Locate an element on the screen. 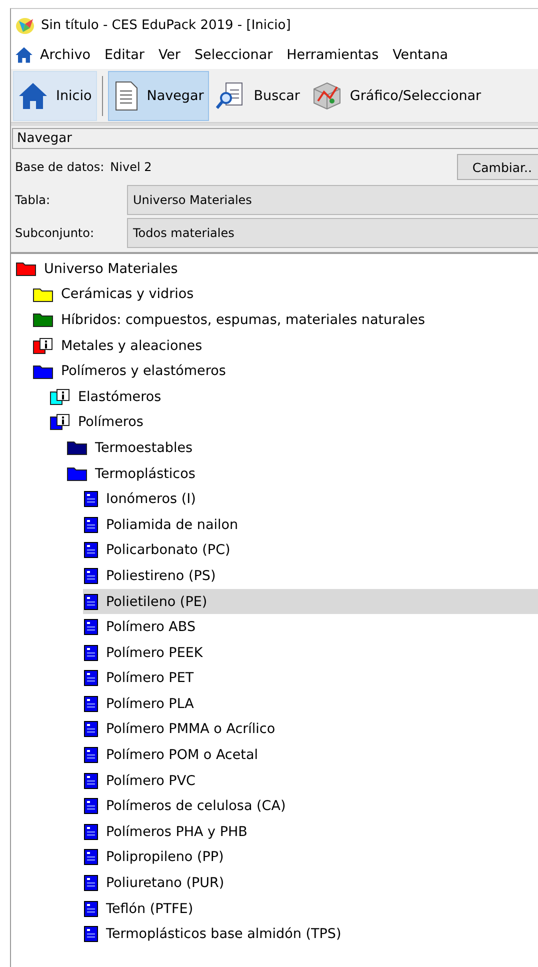 This screenshot has height=967, width=538. toolbar-button: Inicio is located at coordinates (55, 95).